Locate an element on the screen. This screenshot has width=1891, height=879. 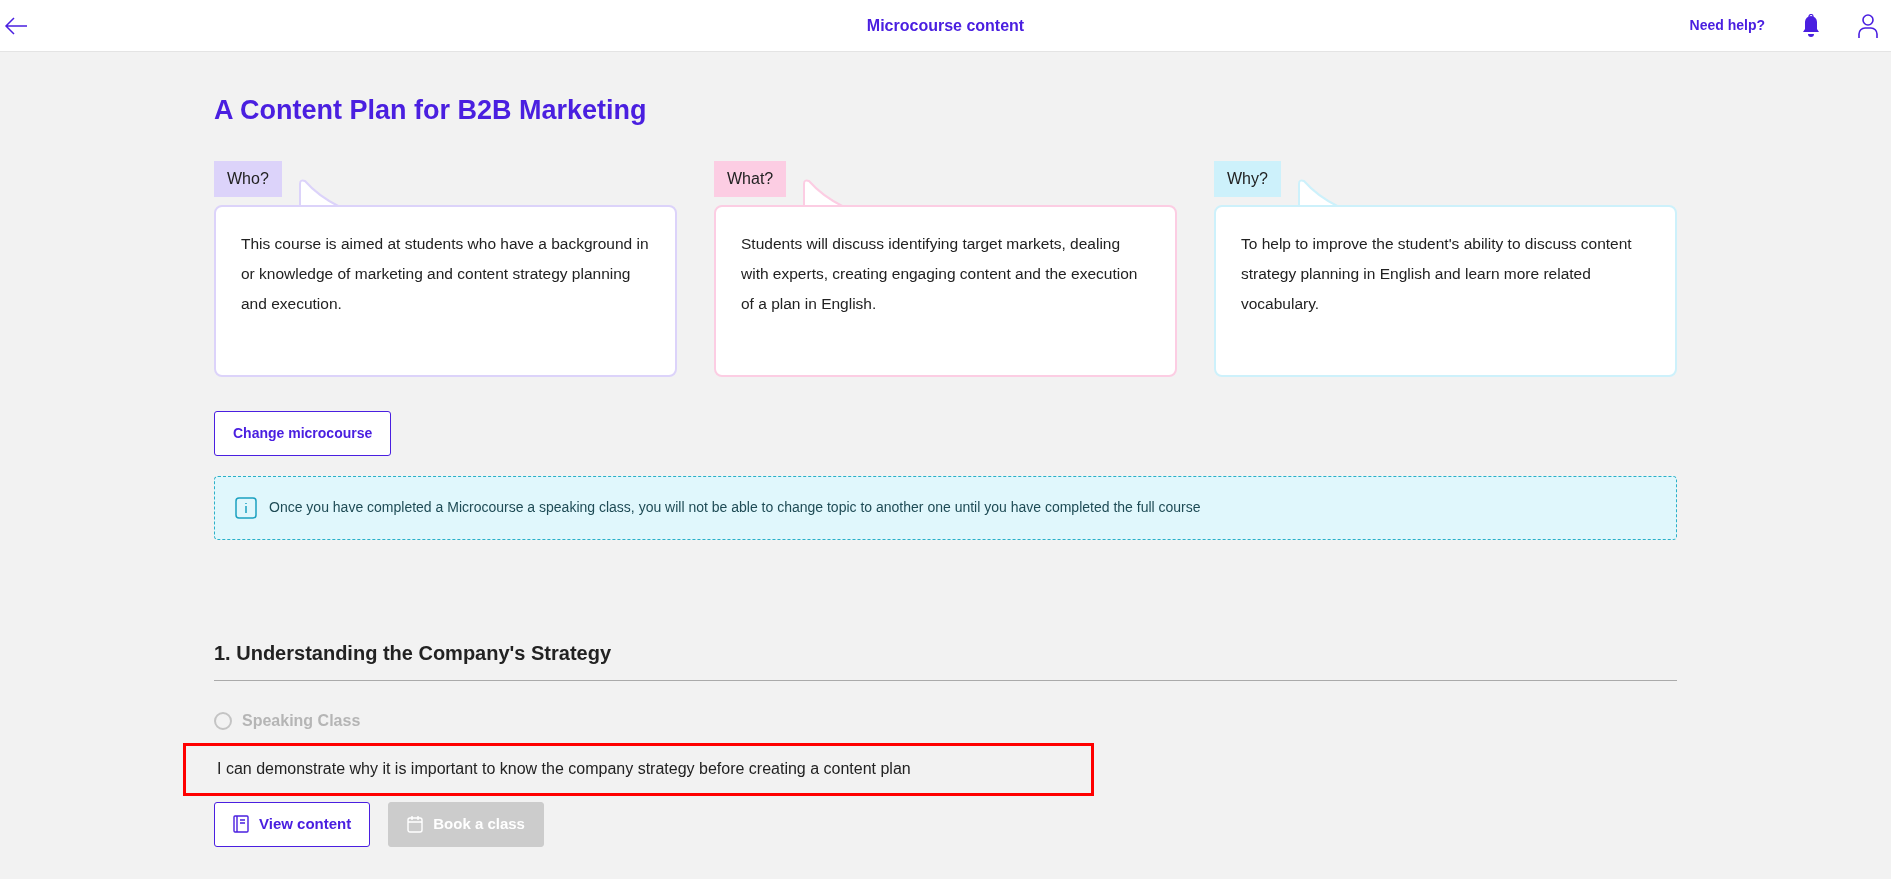
card-tag: Who? is located at coordinates (248, 178).